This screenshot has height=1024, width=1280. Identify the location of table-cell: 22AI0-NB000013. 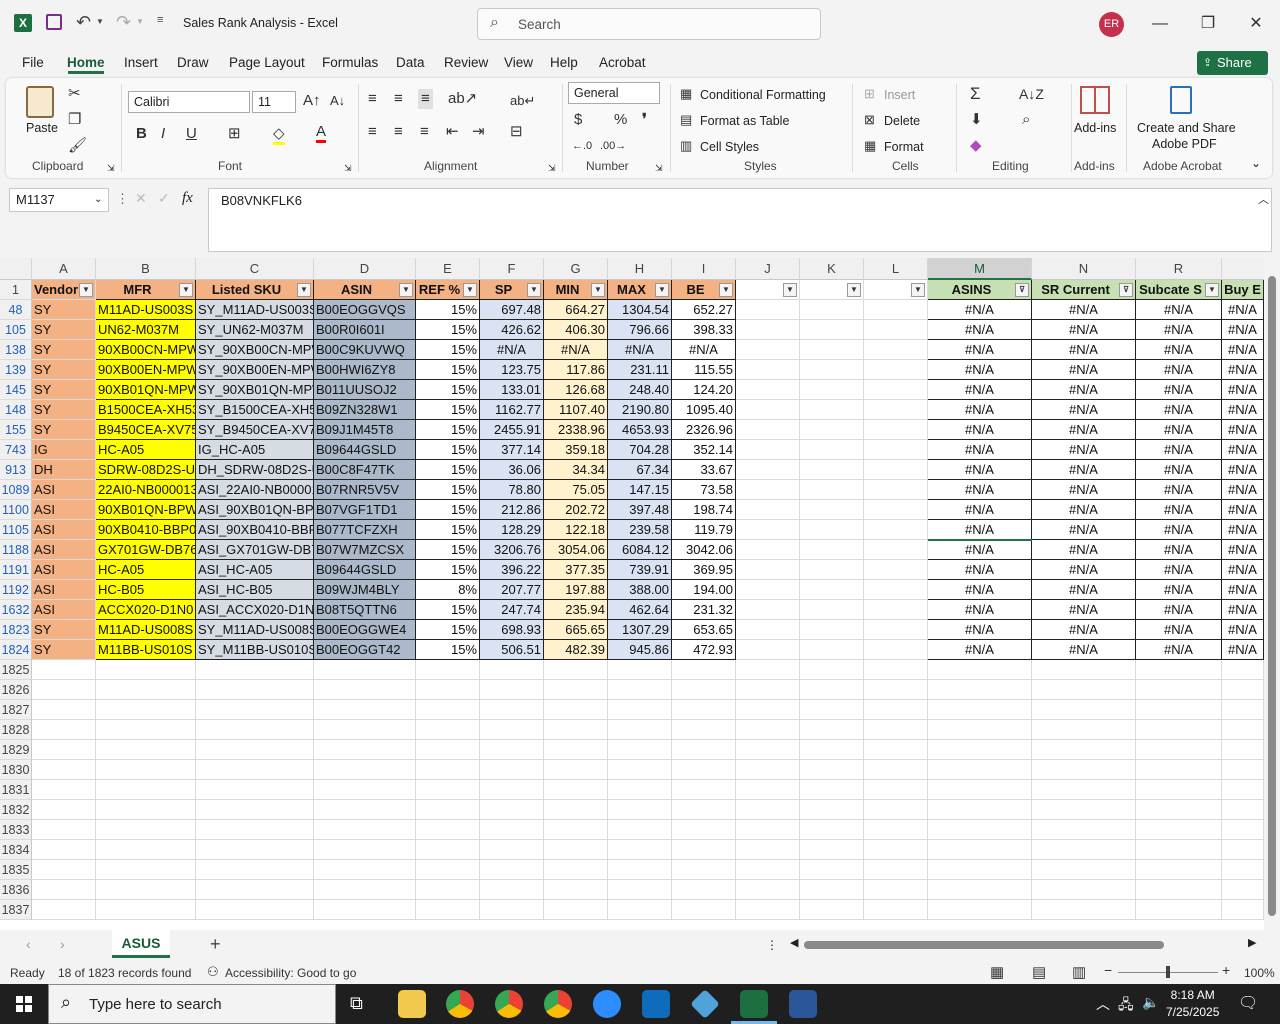
(146, 490).